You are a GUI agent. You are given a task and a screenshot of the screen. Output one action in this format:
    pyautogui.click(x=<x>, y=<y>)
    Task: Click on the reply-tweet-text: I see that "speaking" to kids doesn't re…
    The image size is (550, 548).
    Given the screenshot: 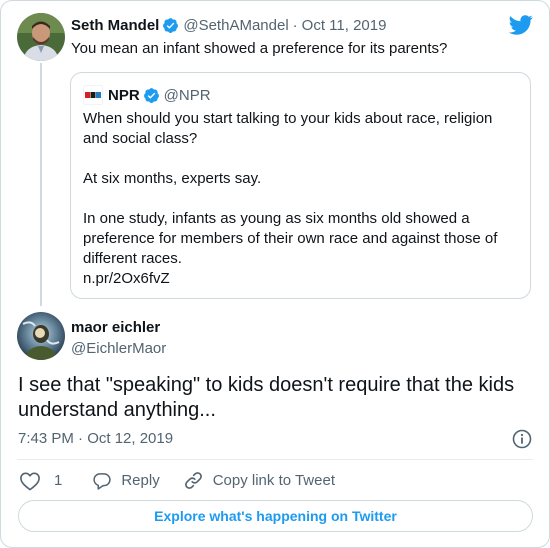 What is the action you would take?
    pyautogui.click(x=273, y=398)
    